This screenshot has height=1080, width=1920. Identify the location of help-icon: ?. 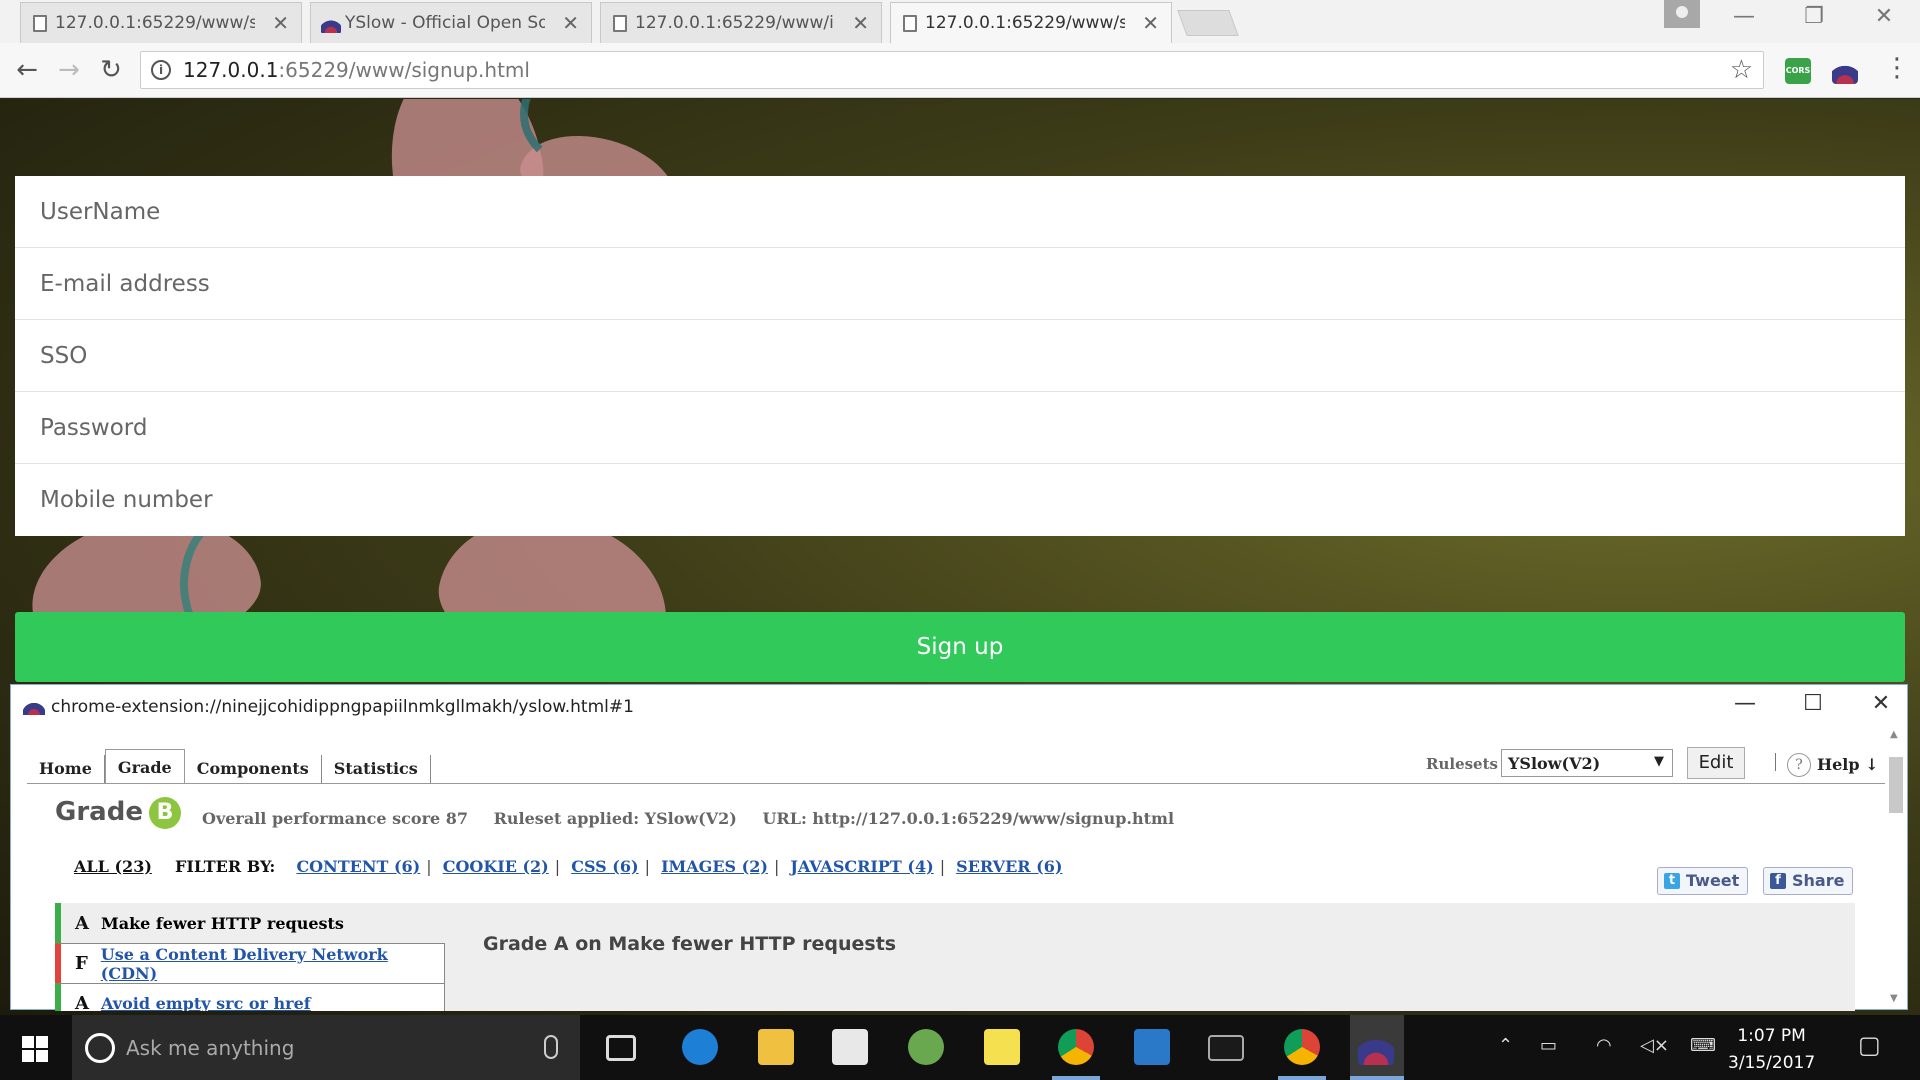
(1799, 765).